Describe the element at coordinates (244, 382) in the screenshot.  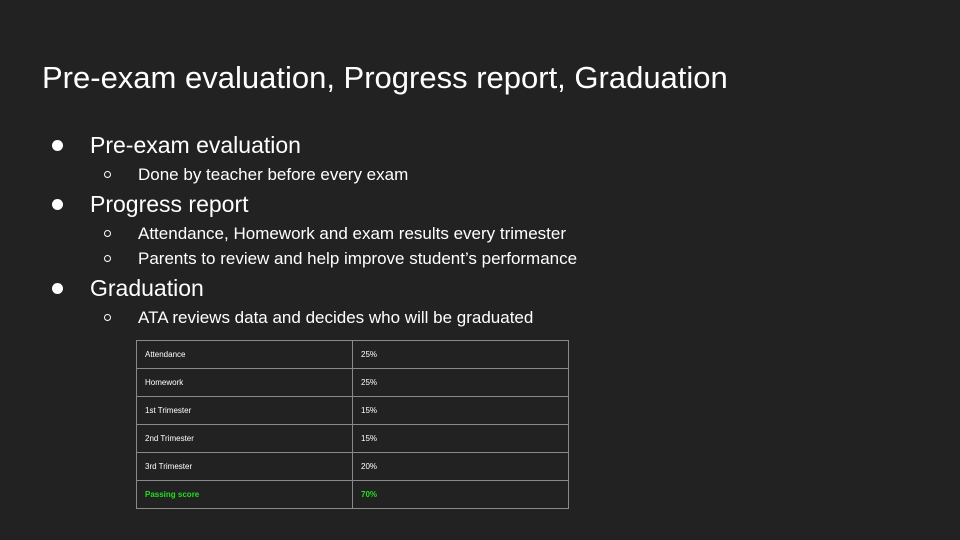
I see `table-cell-label: Homework` at that location.